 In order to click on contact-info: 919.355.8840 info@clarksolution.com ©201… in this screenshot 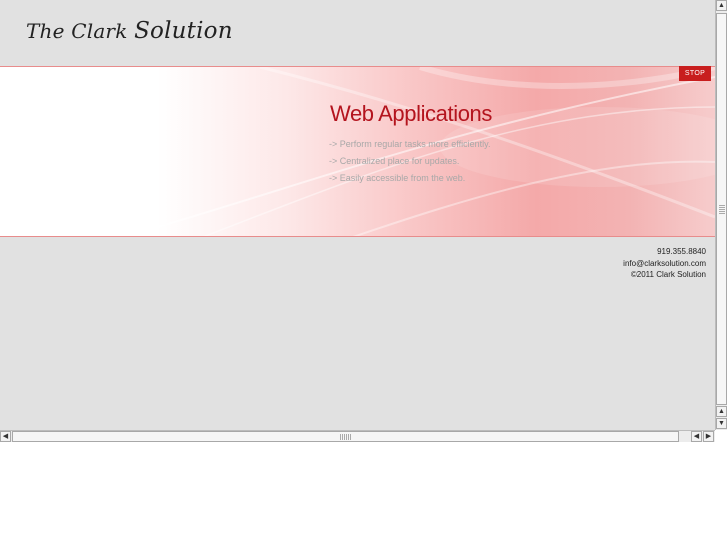, I will do `click(664, 263)`.